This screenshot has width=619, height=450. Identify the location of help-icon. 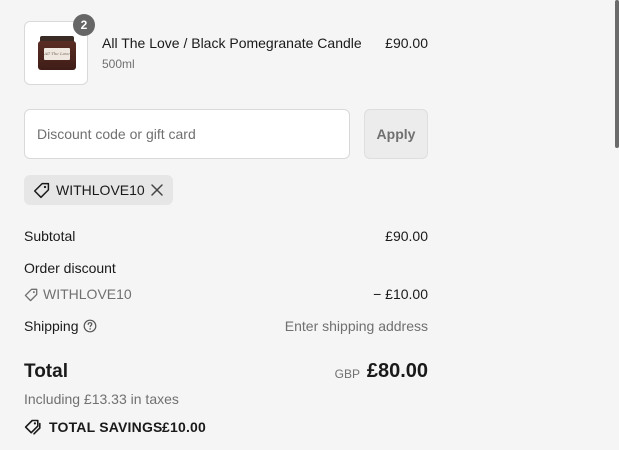
(90, 326).